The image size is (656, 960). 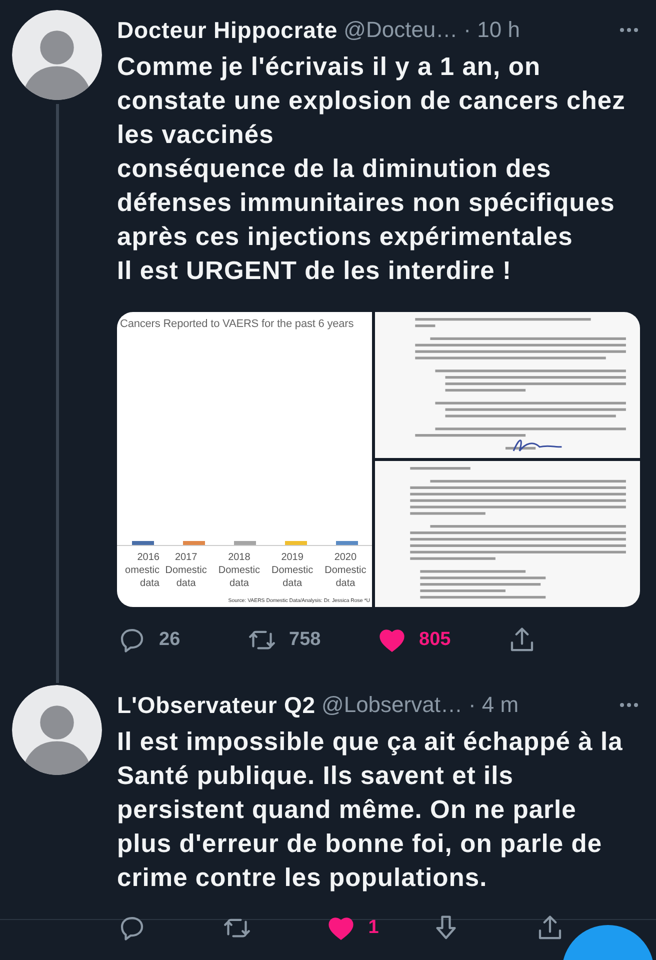 I want to click on action-count: 26, so click(x=169, y=640).